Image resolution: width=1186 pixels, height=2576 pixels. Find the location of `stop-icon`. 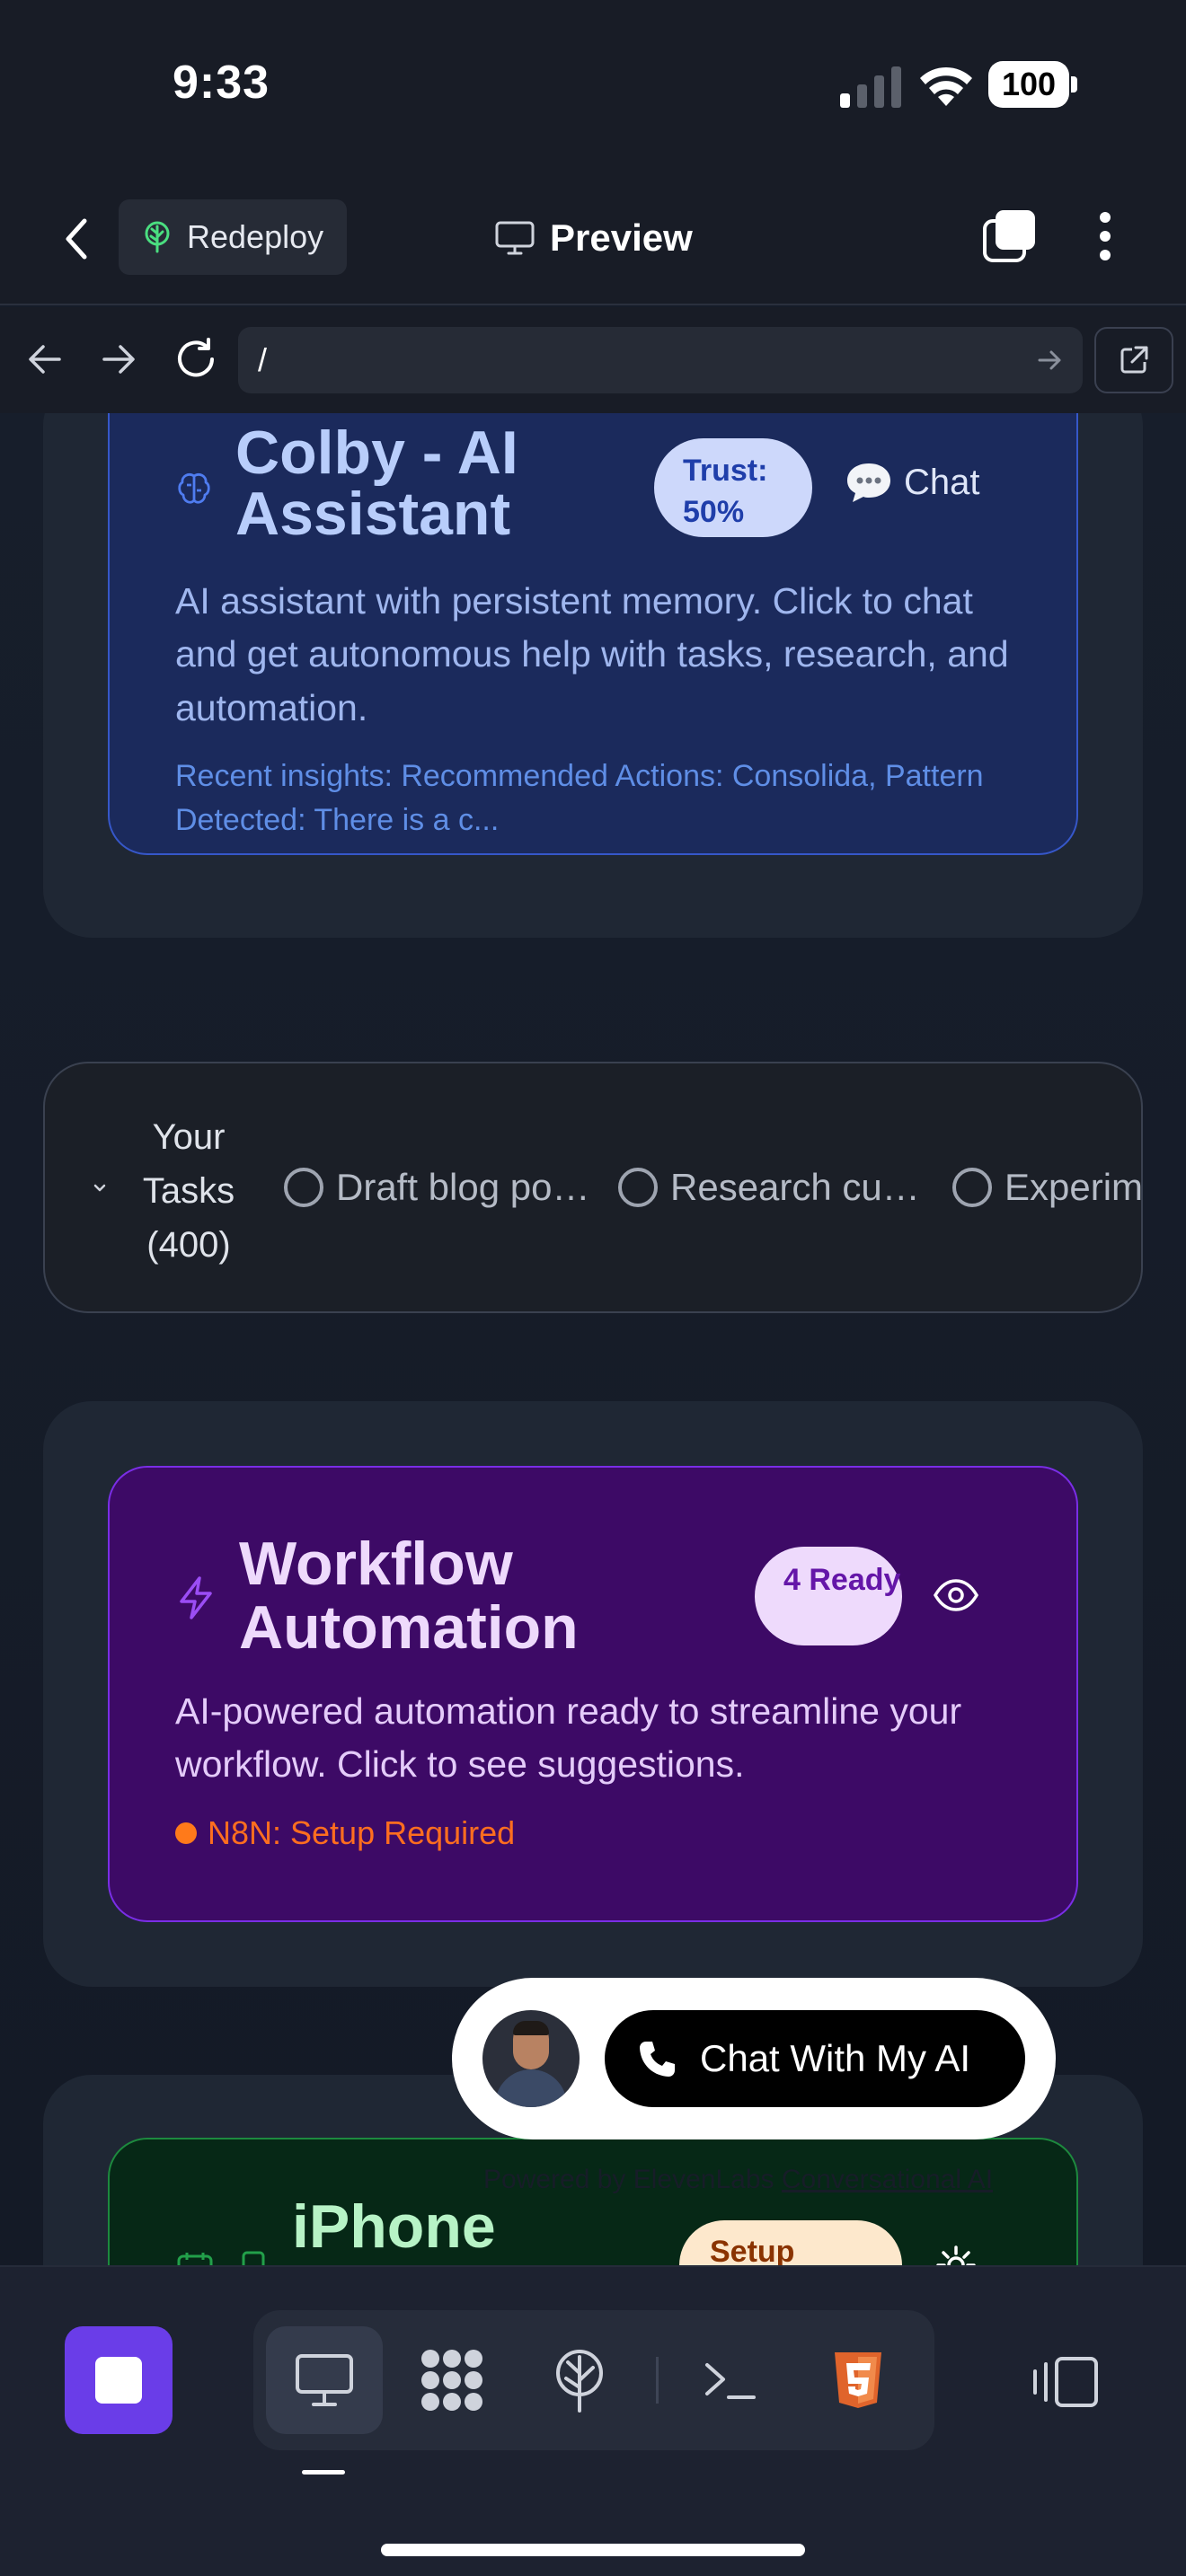

stop-icon is located at coordinates (118, 2380).